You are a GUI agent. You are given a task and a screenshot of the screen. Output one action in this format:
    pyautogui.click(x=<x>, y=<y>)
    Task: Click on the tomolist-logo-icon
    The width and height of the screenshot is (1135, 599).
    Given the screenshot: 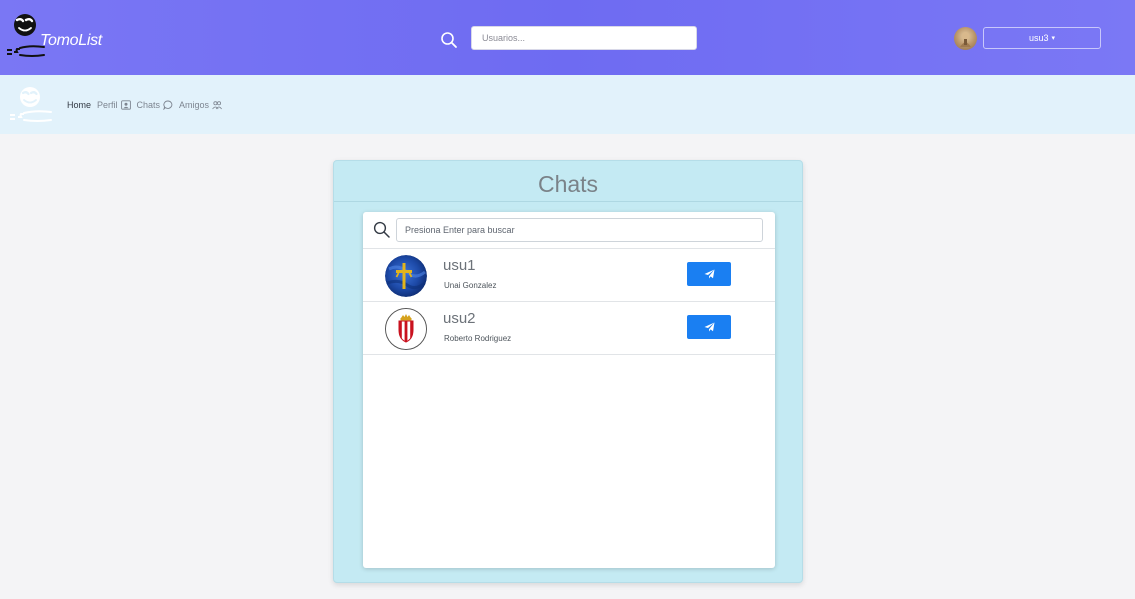 What is the action you would take?
    pyautogui.click(x=31, y=105)
    